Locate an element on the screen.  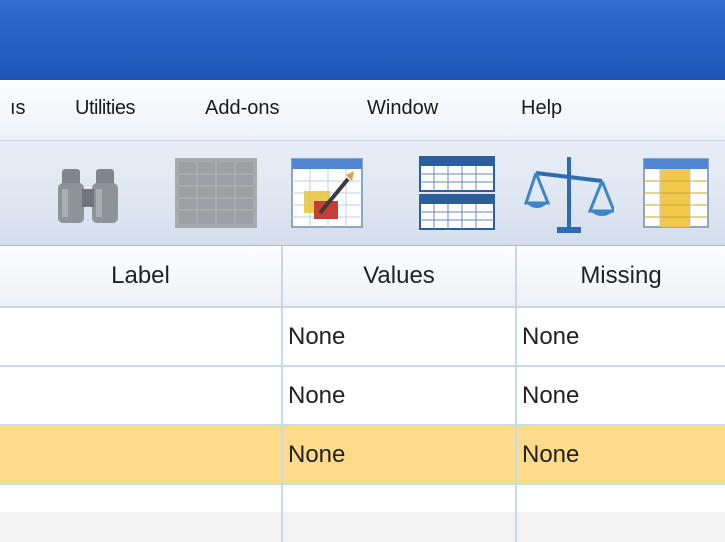
values-cell is located at coordinates (400, 513).